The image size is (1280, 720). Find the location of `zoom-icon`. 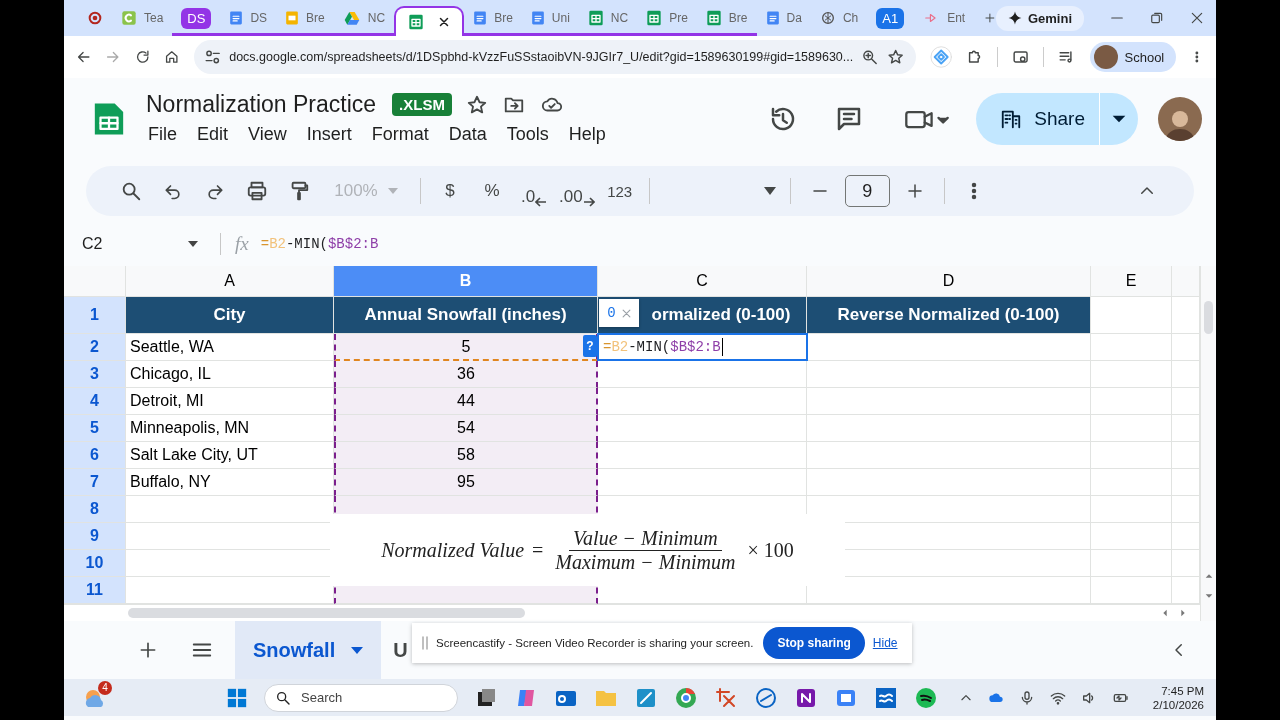

zoom-icon is located at coordinates (870, 57).